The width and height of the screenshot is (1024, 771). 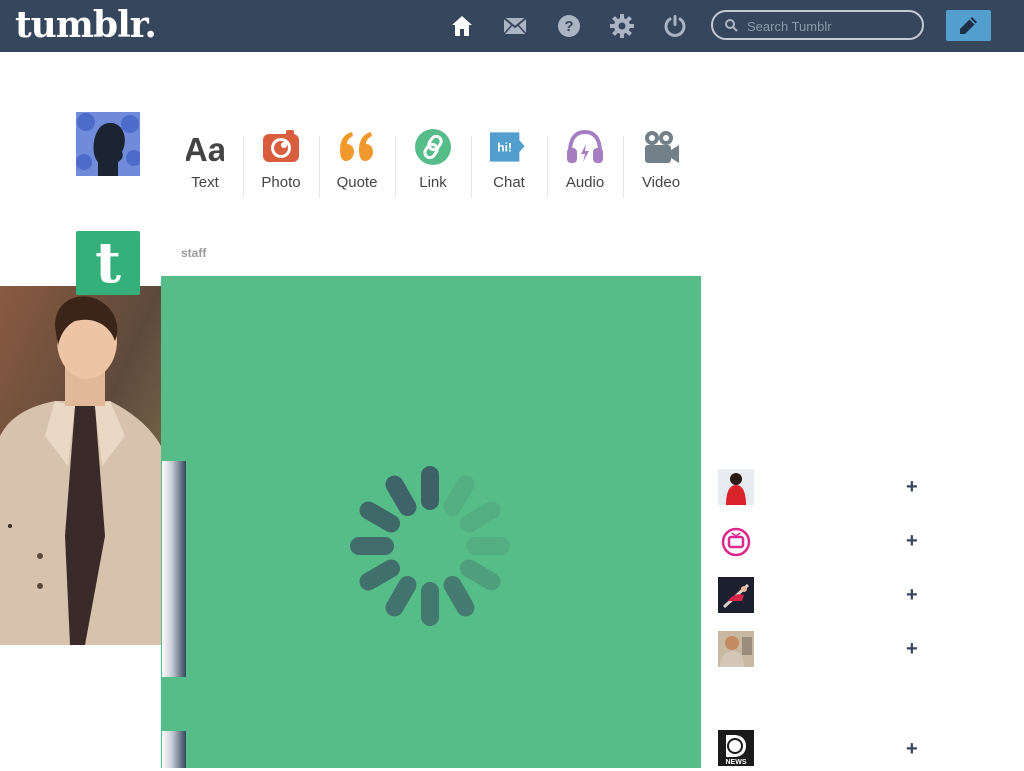 What do you see at coordinates (622, 26) in the screenshot?
I see `gear-icon` at bounding box center [622, 26].